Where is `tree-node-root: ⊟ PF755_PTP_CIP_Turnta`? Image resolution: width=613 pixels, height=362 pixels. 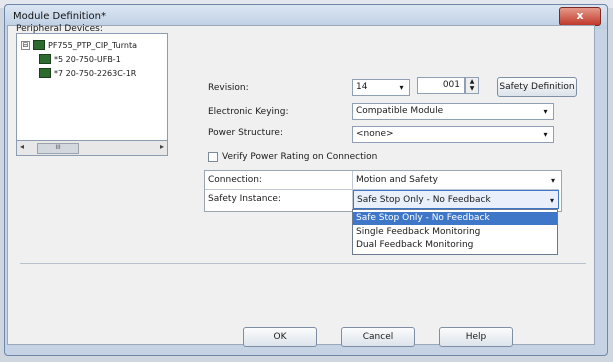
tree-node-root: ⊟ PF755_PTP_CIP_Turnta is located at coordinates (79, 45).